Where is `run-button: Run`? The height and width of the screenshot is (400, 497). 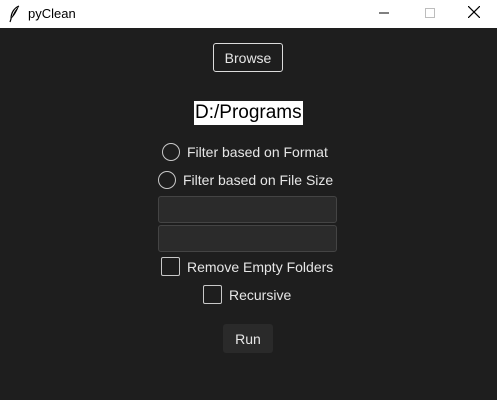
run-button: Run is located at coordinates (248, 338).